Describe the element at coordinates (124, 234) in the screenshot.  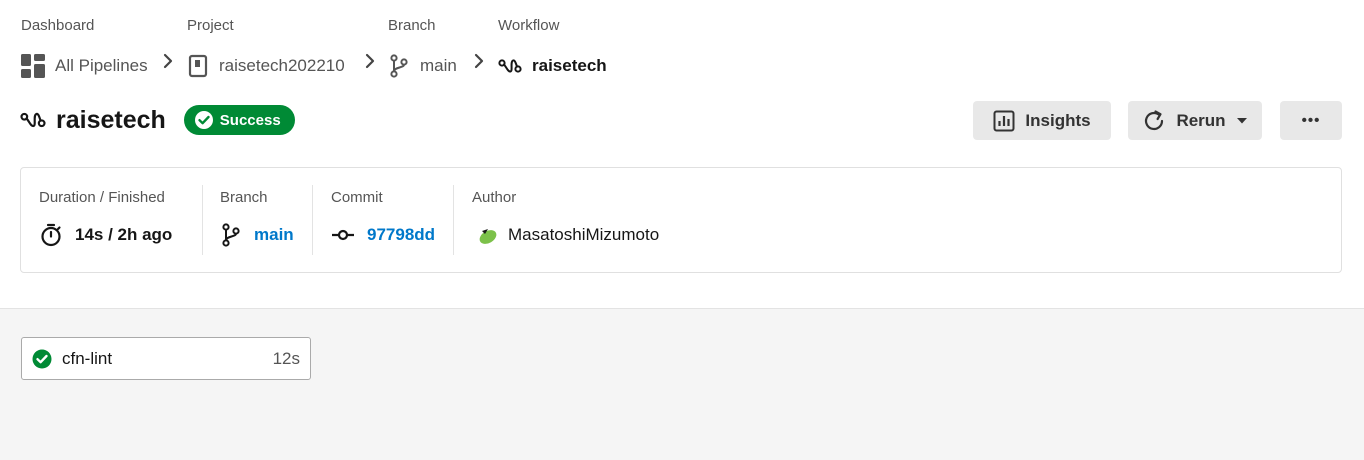
I see `duration-value: 14s / 2h ago` at that location.